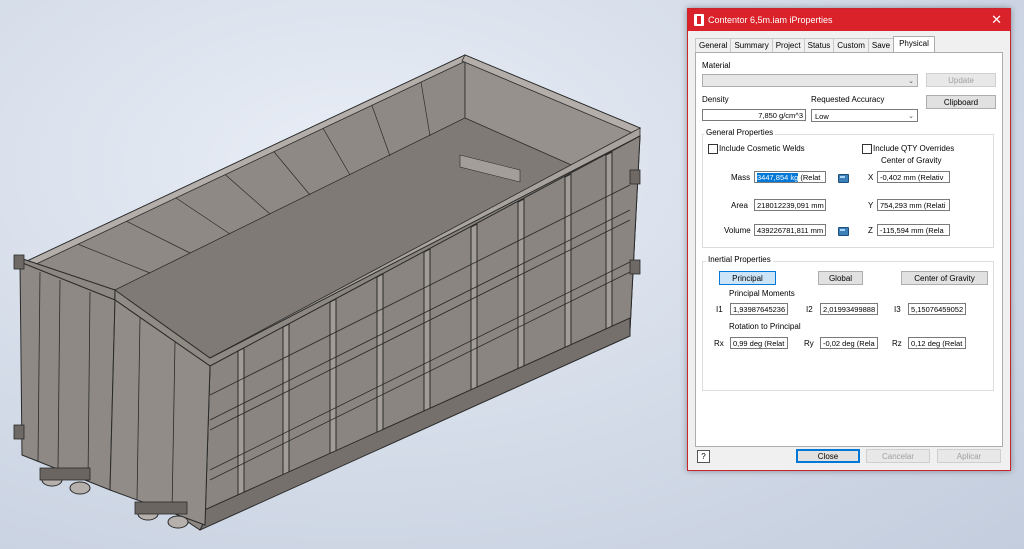 This screenshot has width=1024, height=549. I want to click on qty-overrides-label: Include QTY Overrides, so click(914, 148).